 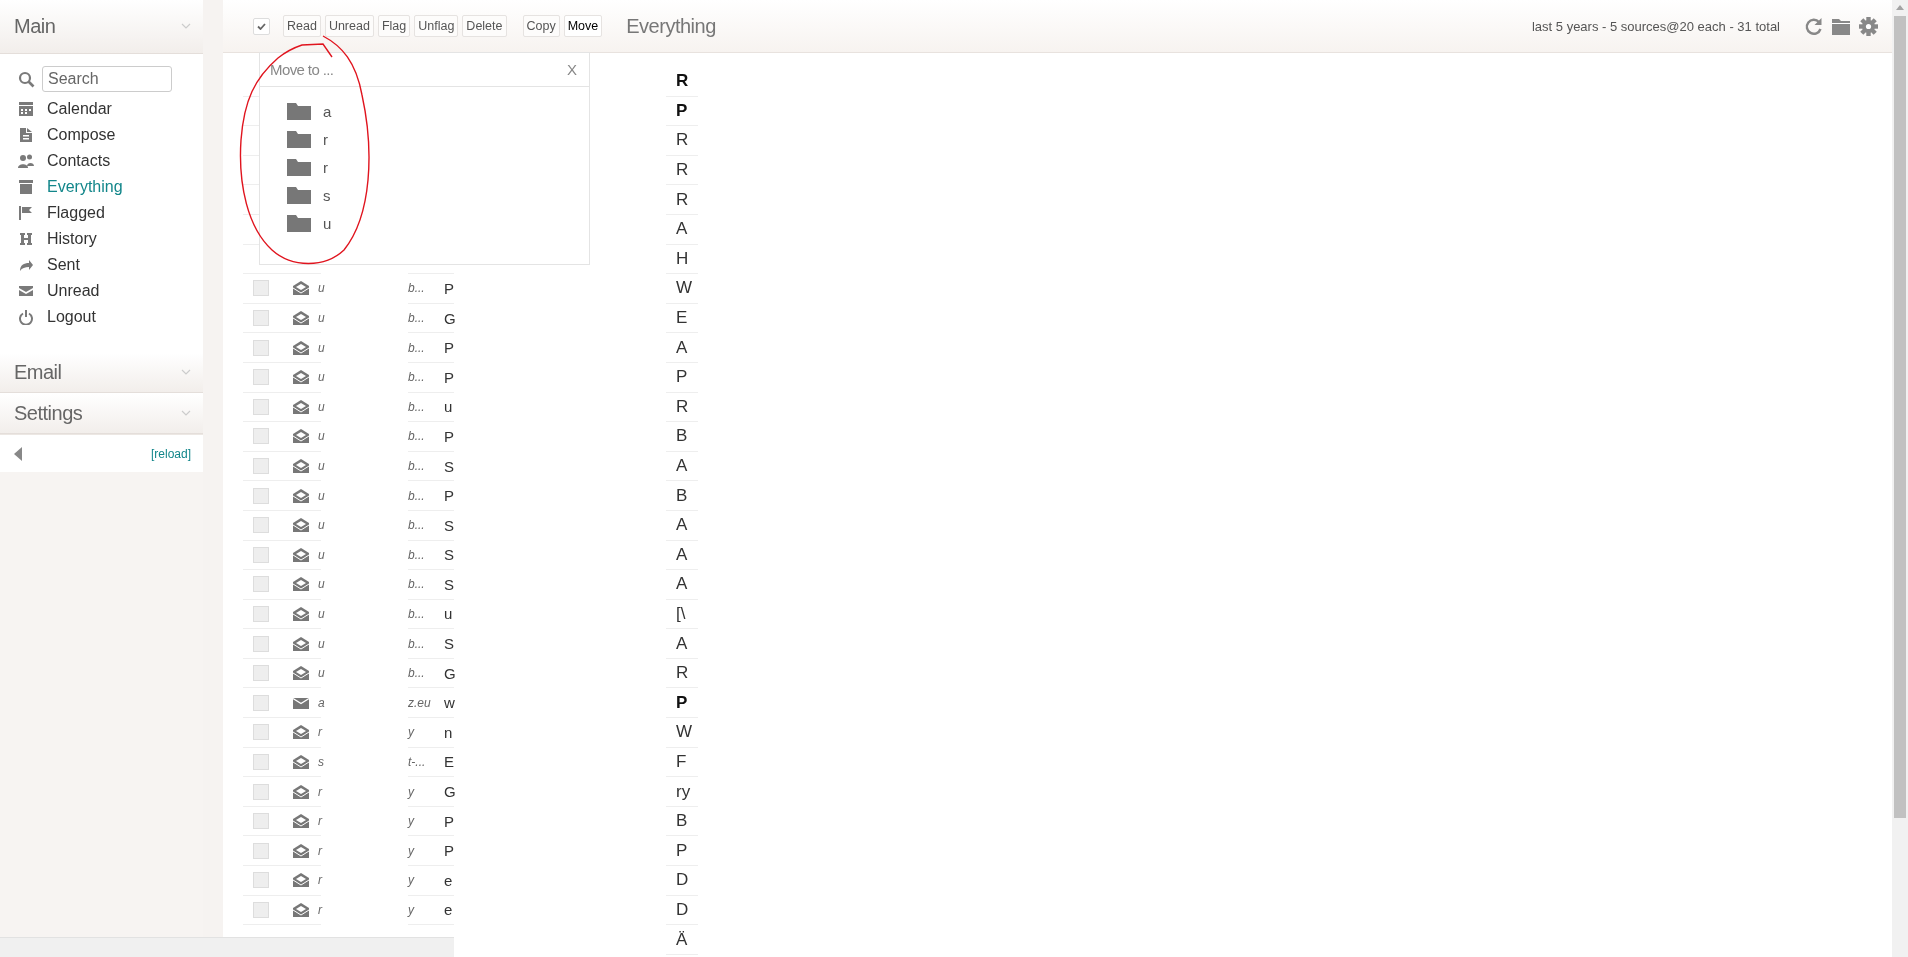 I want to click on select-all-button, so click(x=261, y=26).